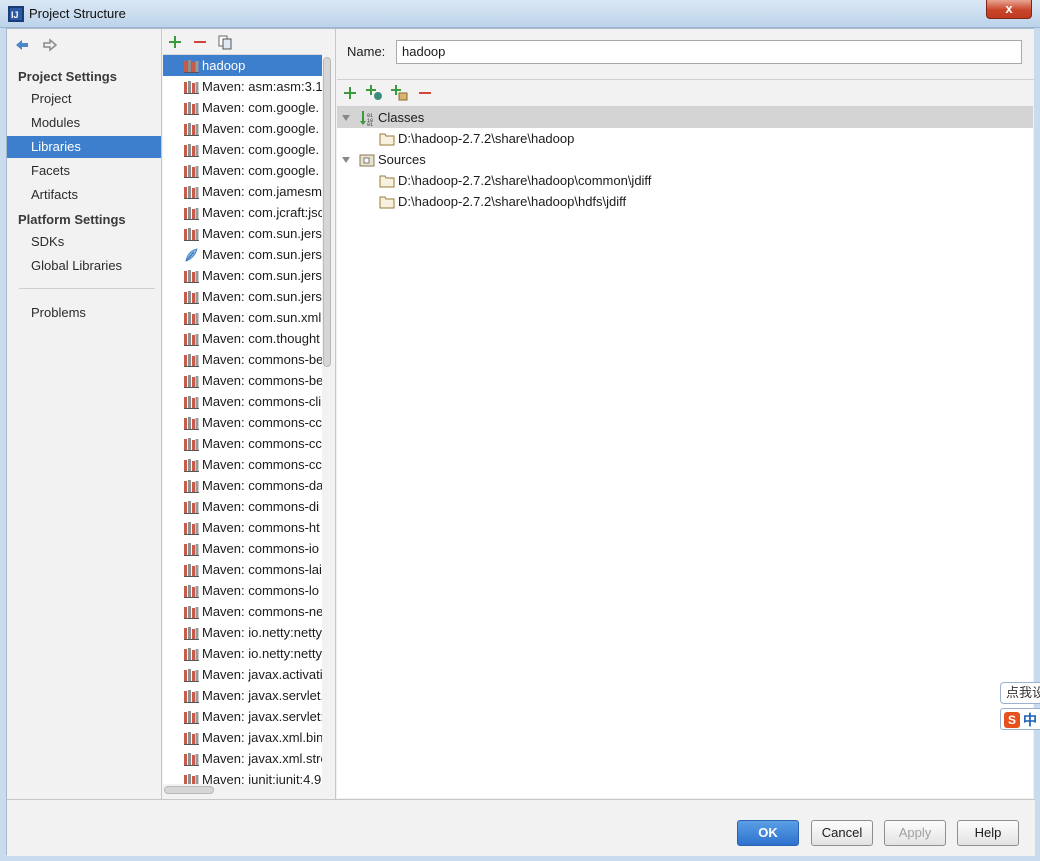  Describe the element at coordinates (242, 611) in the screenshot. I see `library-list-item: Maven: commons-ne` at that location.